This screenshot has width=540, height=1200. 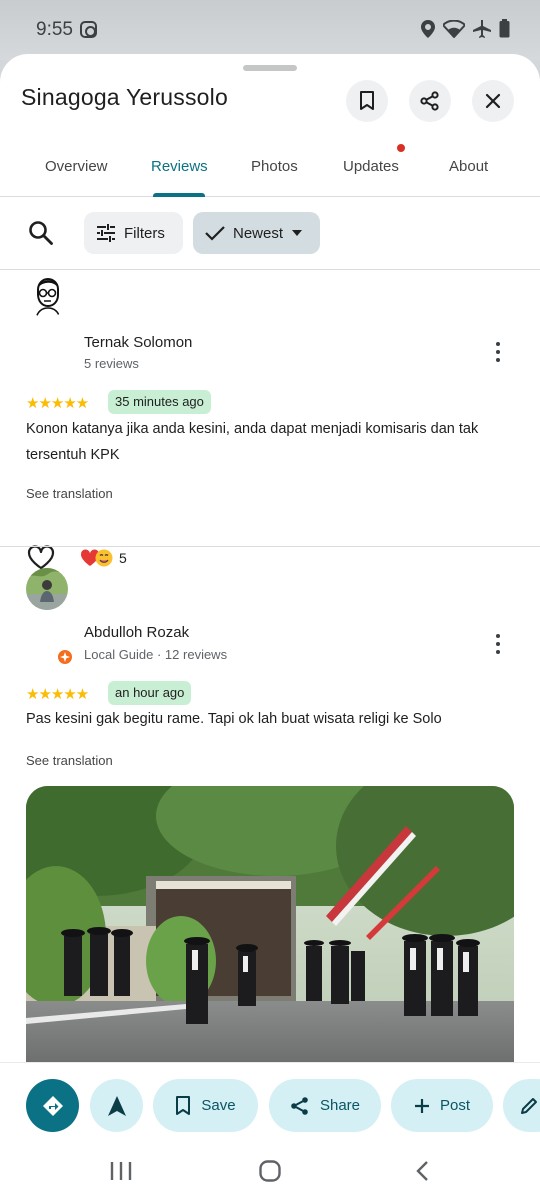 I want to click on tab-updates: Updates, so click(x=374, y=160).